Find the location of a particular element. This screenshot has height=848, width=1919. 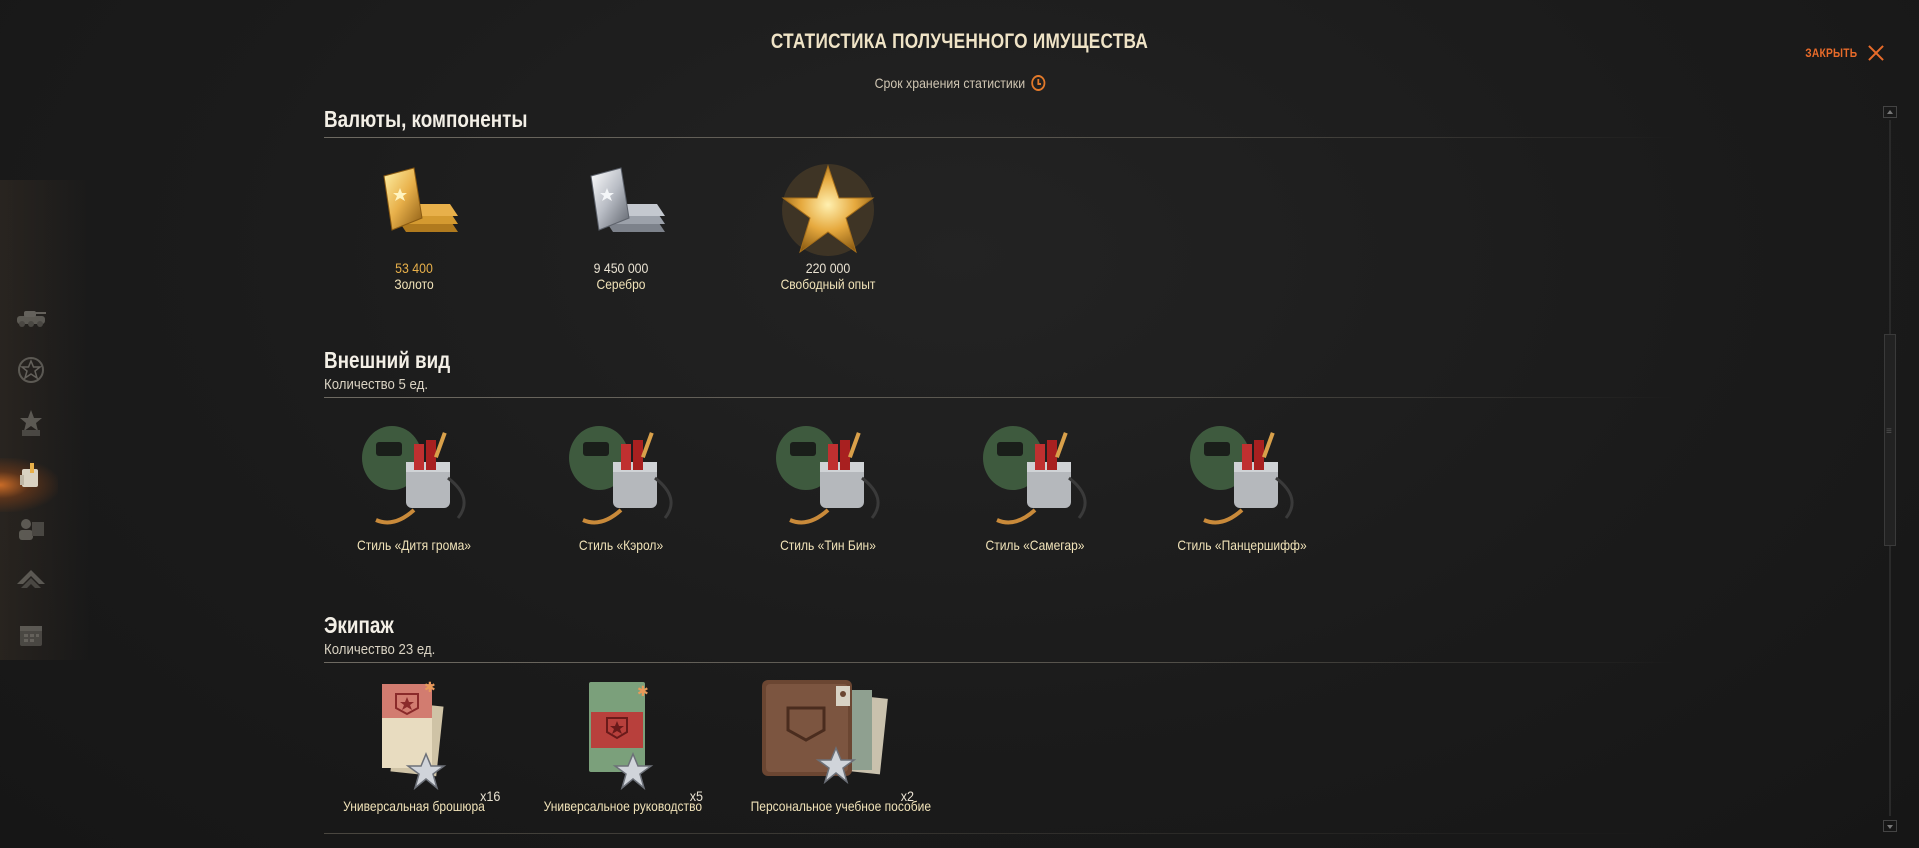

style-item: Стиль «Самегар» is located at coordinates (1035, 485).